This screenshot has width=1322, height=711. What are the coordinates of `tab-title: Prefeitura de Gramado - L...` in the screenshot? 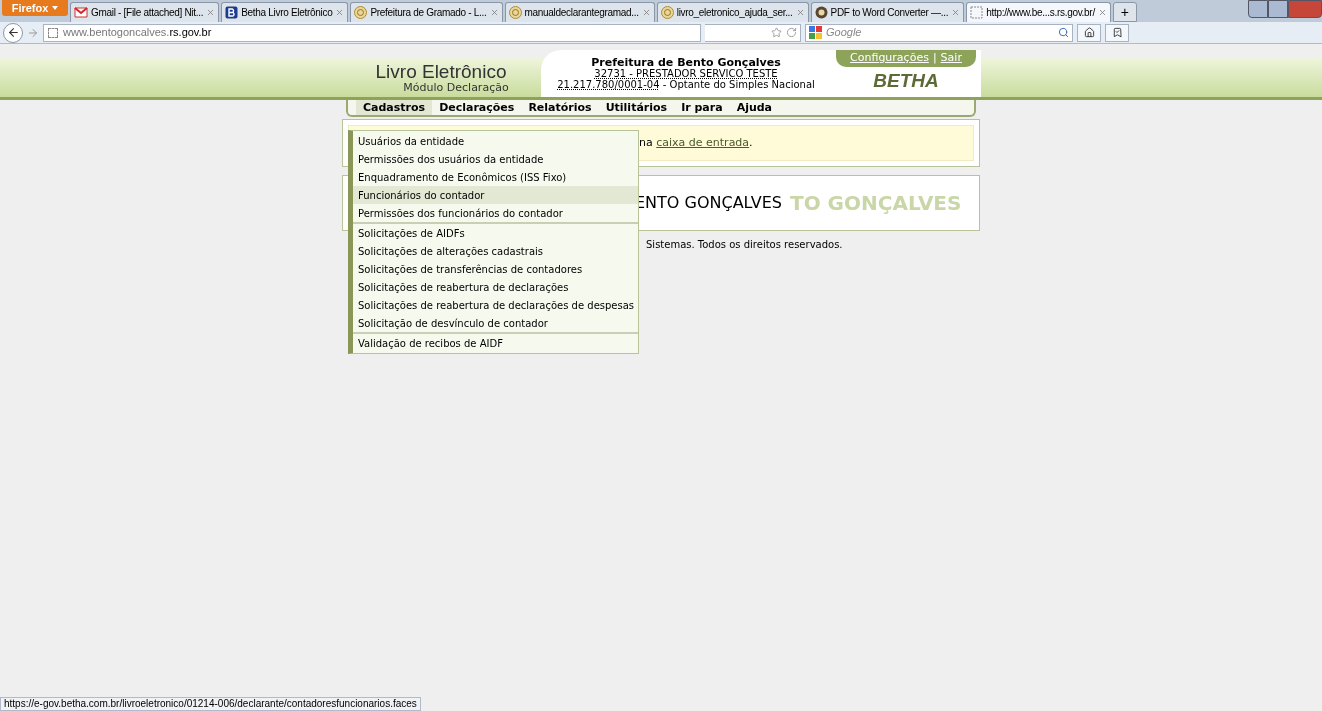 It's located at (428, 13).